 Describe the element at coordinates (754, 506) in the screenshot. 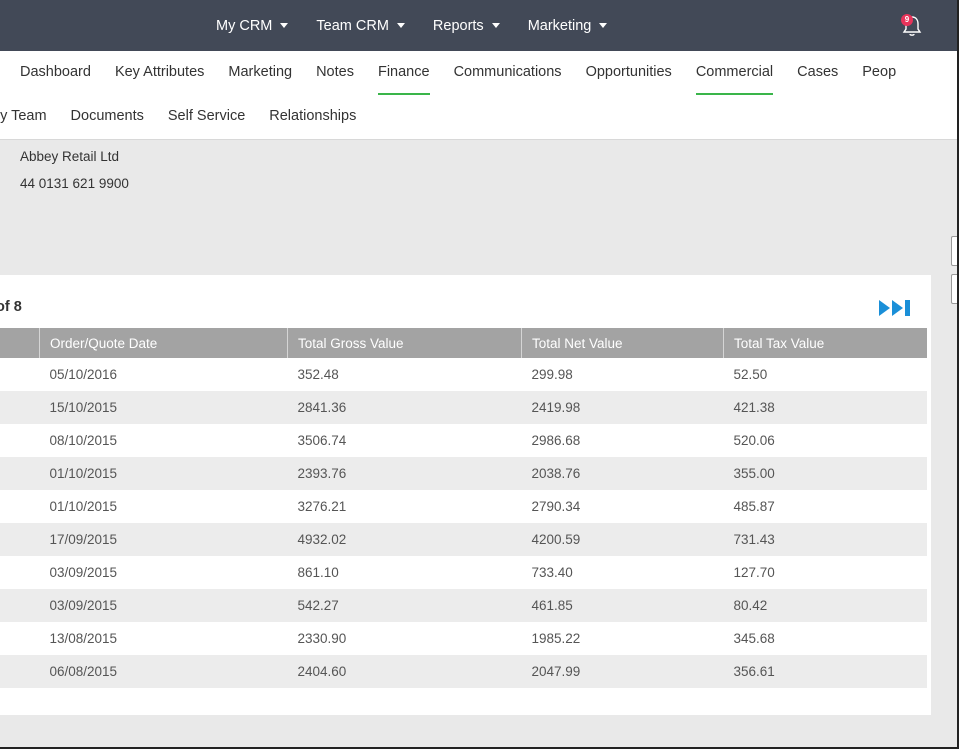

I see `tax-value-cell: 485.87` at that location.